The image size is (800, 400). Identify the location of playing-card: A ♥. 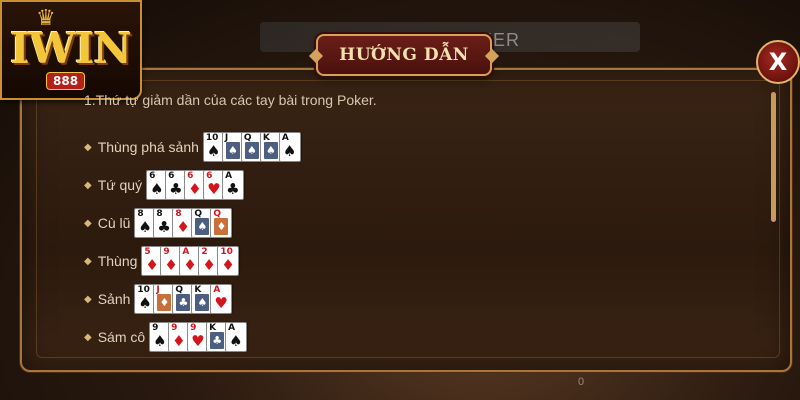
(221, 299).